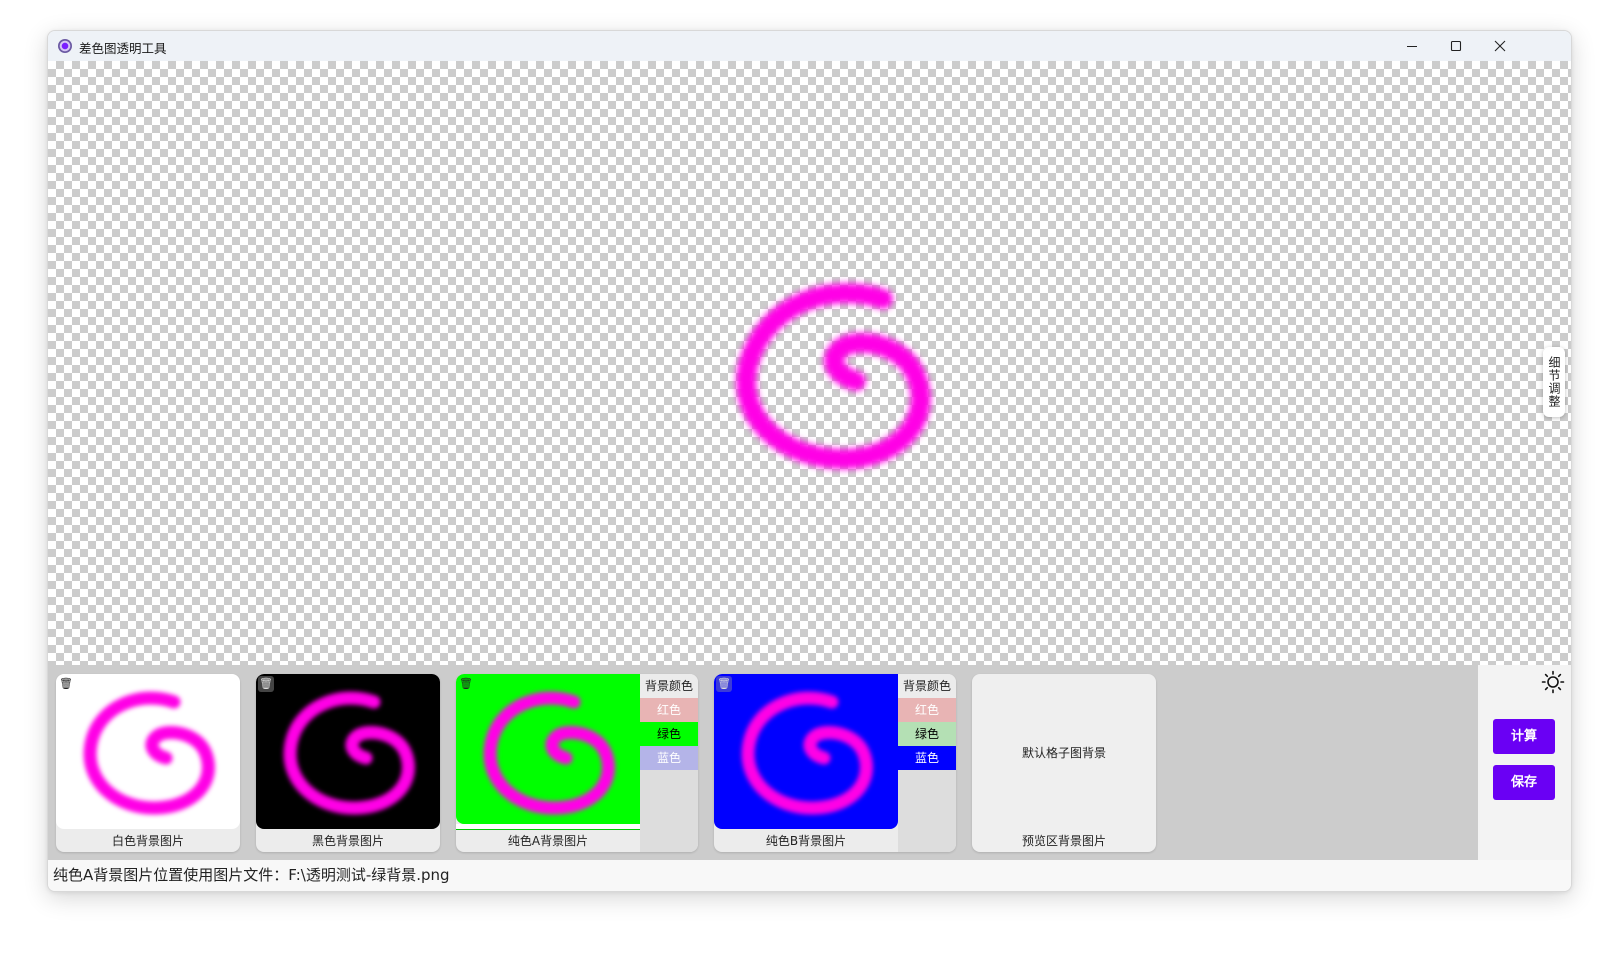  I want to click on preview-bg-card: 默认格子图背景 预览区背景图片, so click(1064, 763).